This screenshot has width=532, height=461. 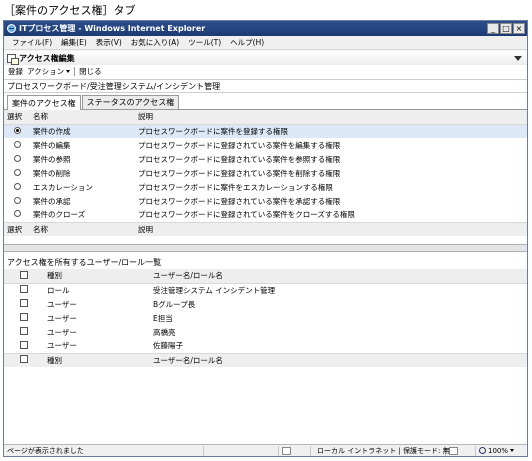 I want to click on status-empty-cell, so click(x=241, y=450).